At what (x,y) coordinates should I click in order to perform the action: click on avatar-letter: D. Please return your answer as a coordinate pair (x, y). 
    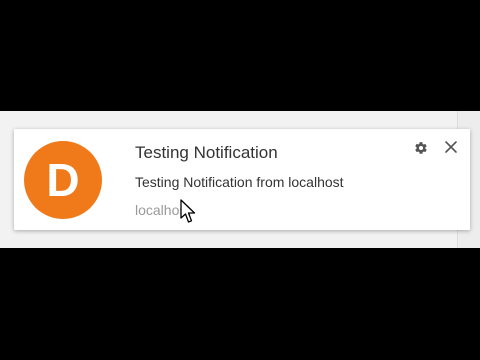
    Looking at the image, I should click on (63, 180).